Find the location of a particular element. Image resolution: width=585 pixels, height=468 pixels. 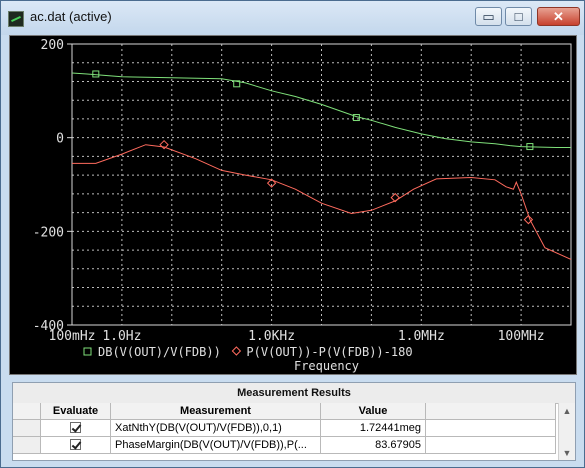

legend-marker-square is located at coordinates (87, 351).